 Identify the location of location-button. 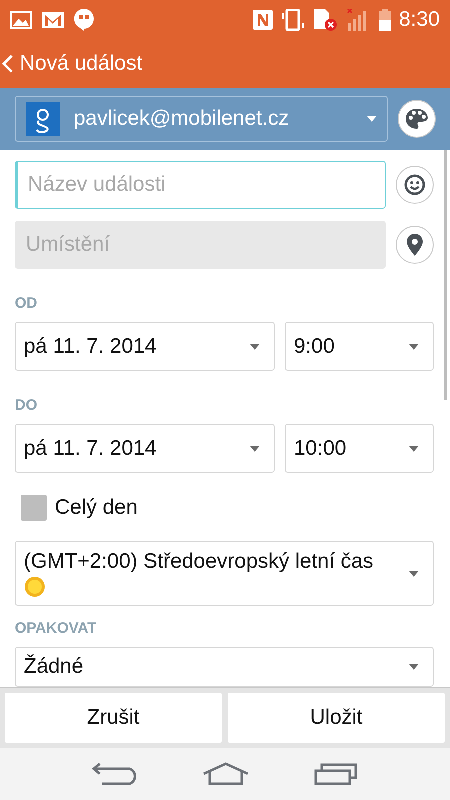
(415, 245).